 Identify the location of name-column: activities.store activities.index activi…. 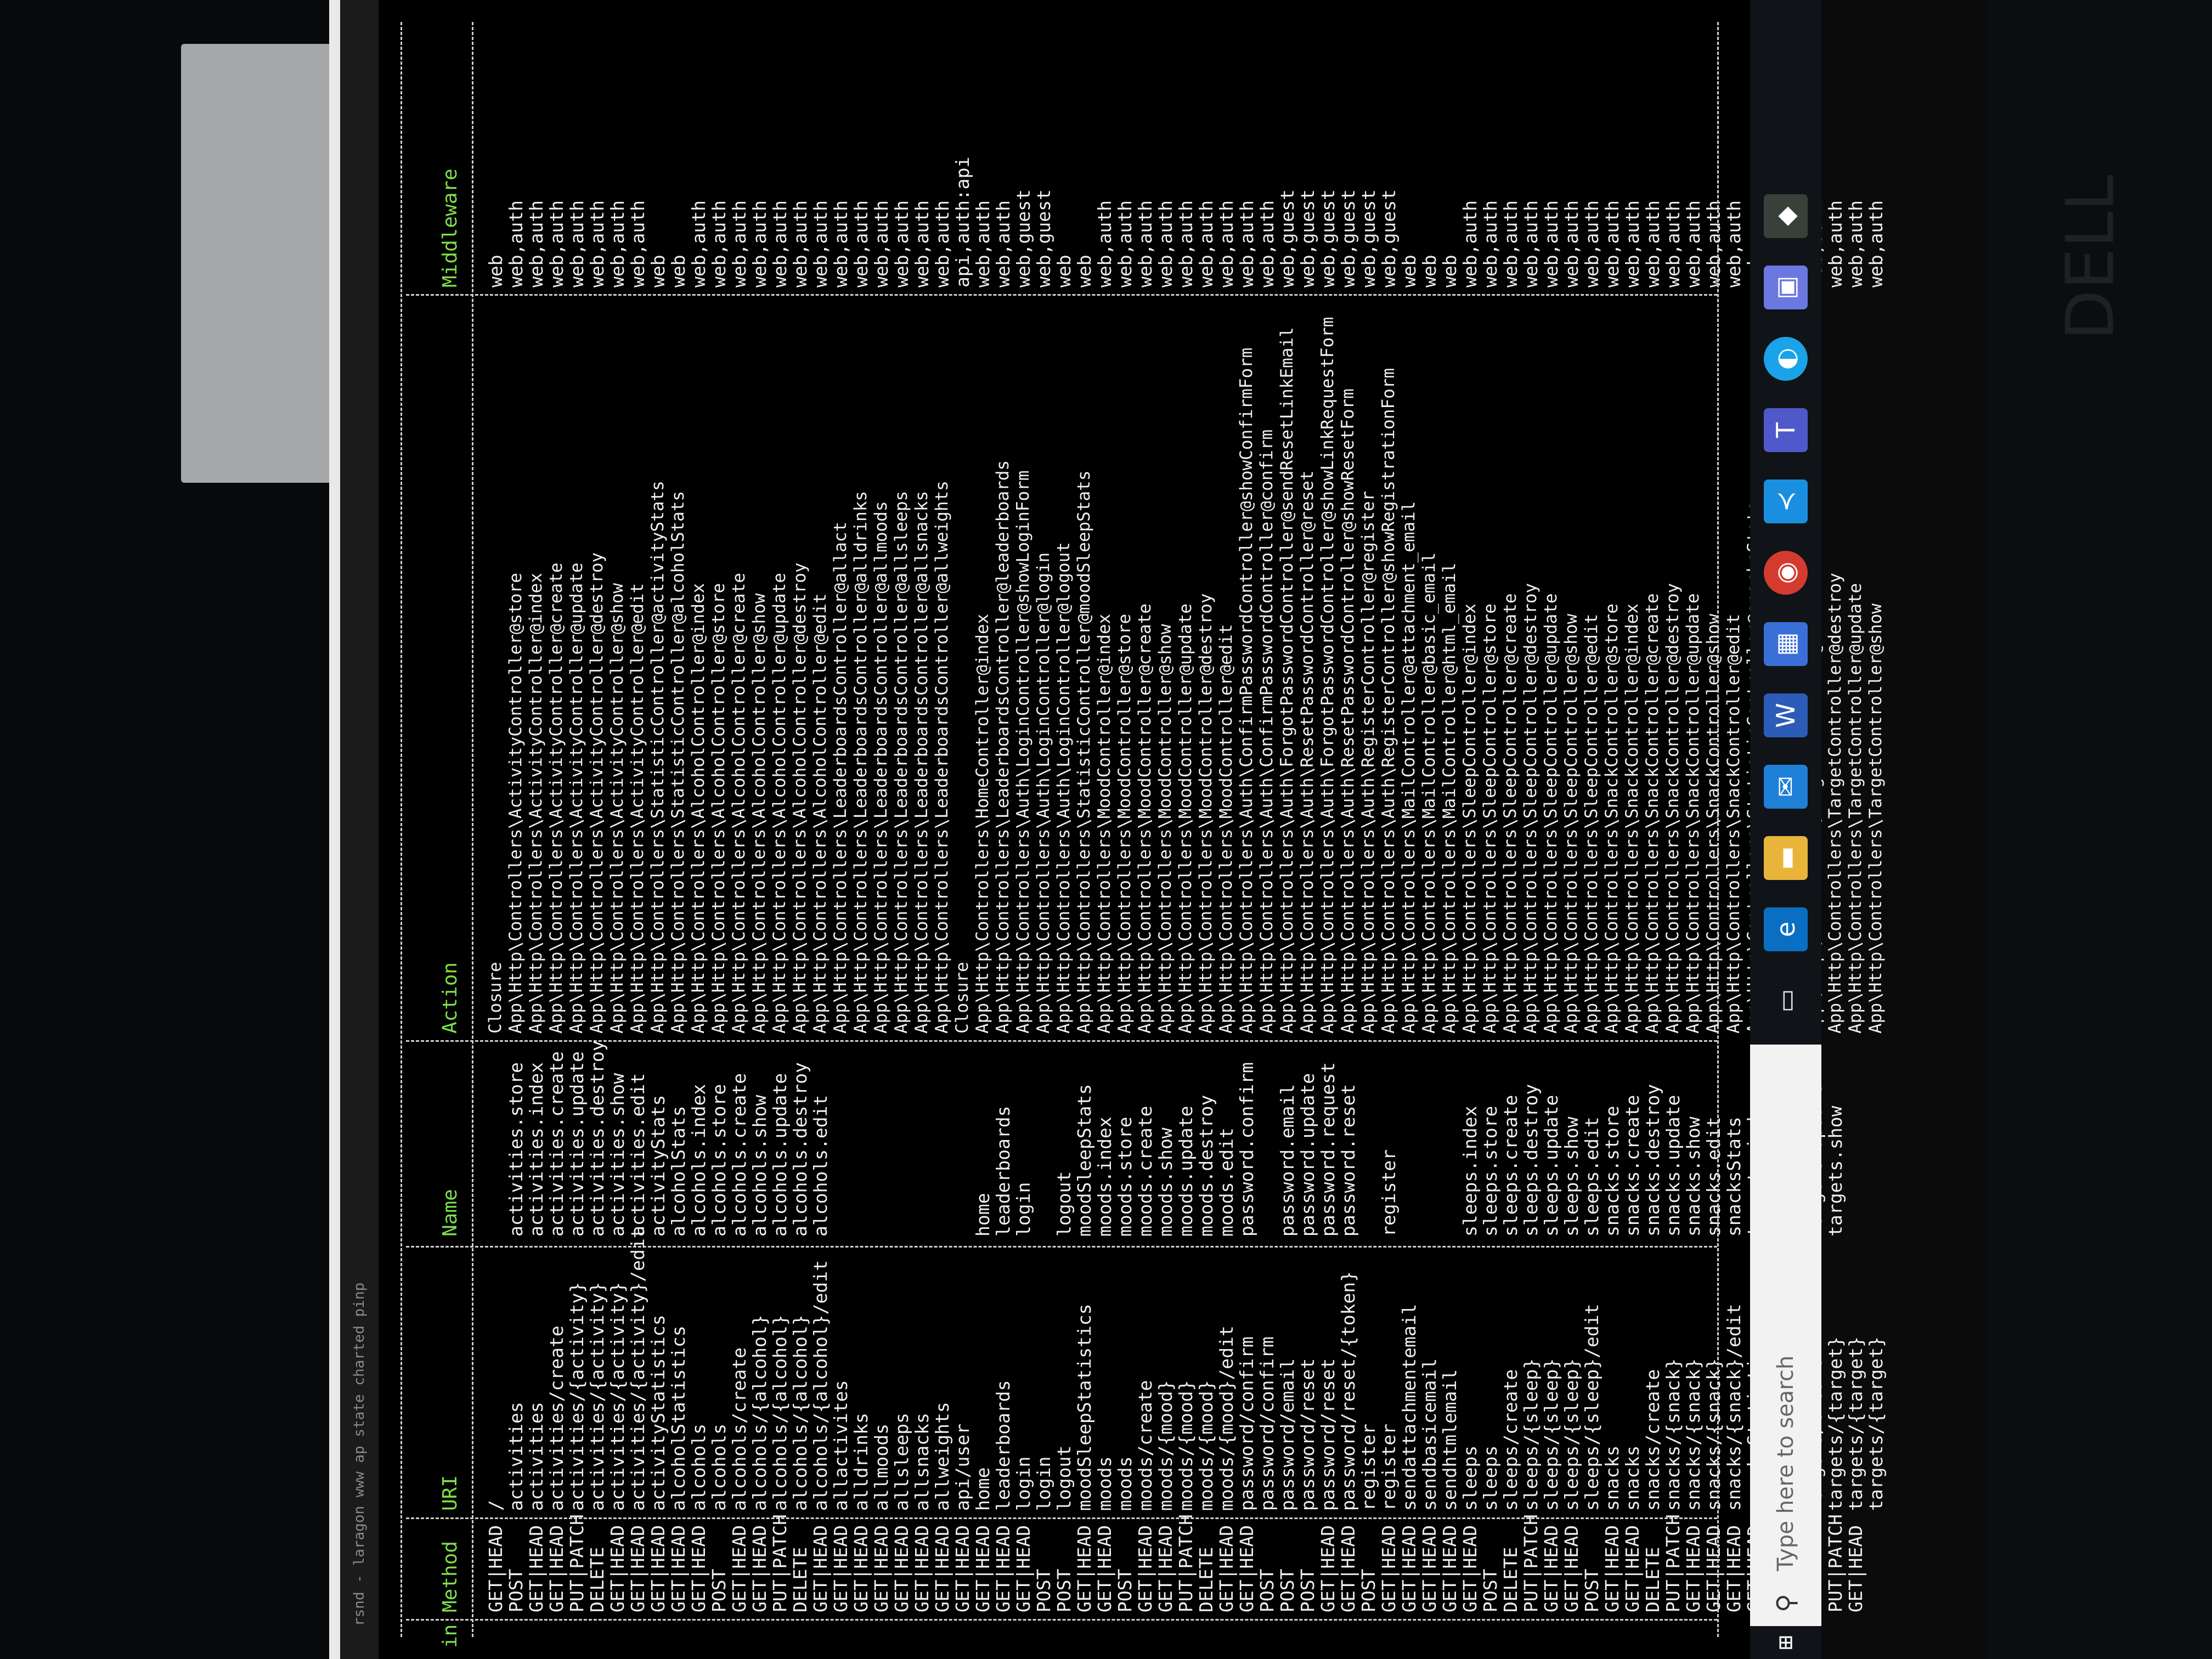
(1176, 1138).